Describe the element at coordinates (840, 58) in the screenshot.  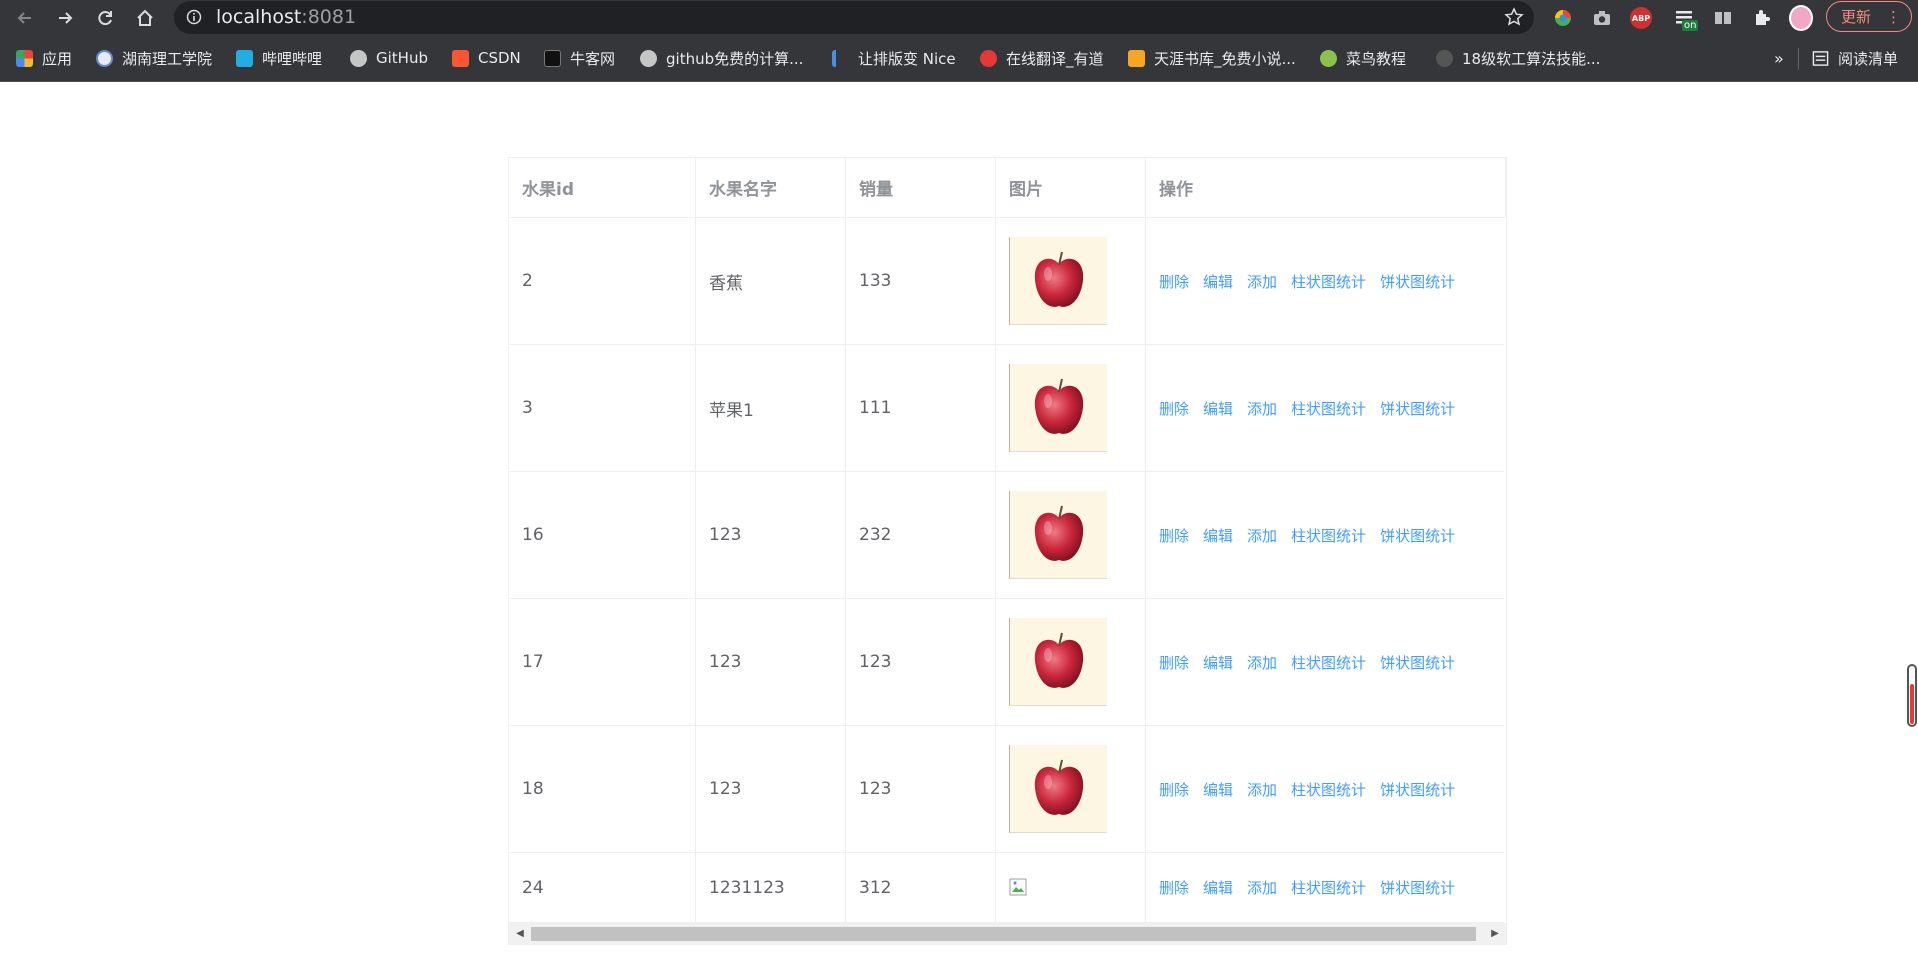
I see `nice-icon` at that location.